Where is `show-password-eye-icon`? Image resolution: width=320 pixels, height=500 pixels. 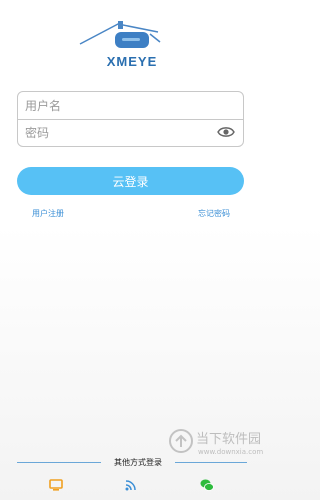
show-password-eye-icon is located at coordinates (226, 132).